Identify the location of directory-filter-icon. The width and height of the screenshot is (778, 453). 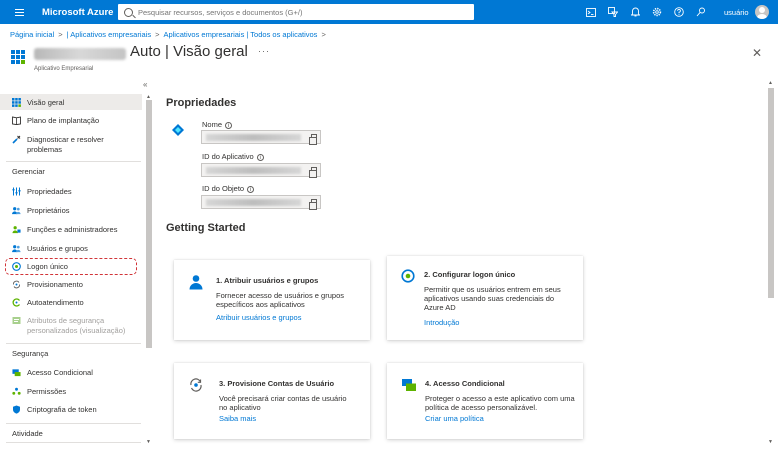
(613, 12).